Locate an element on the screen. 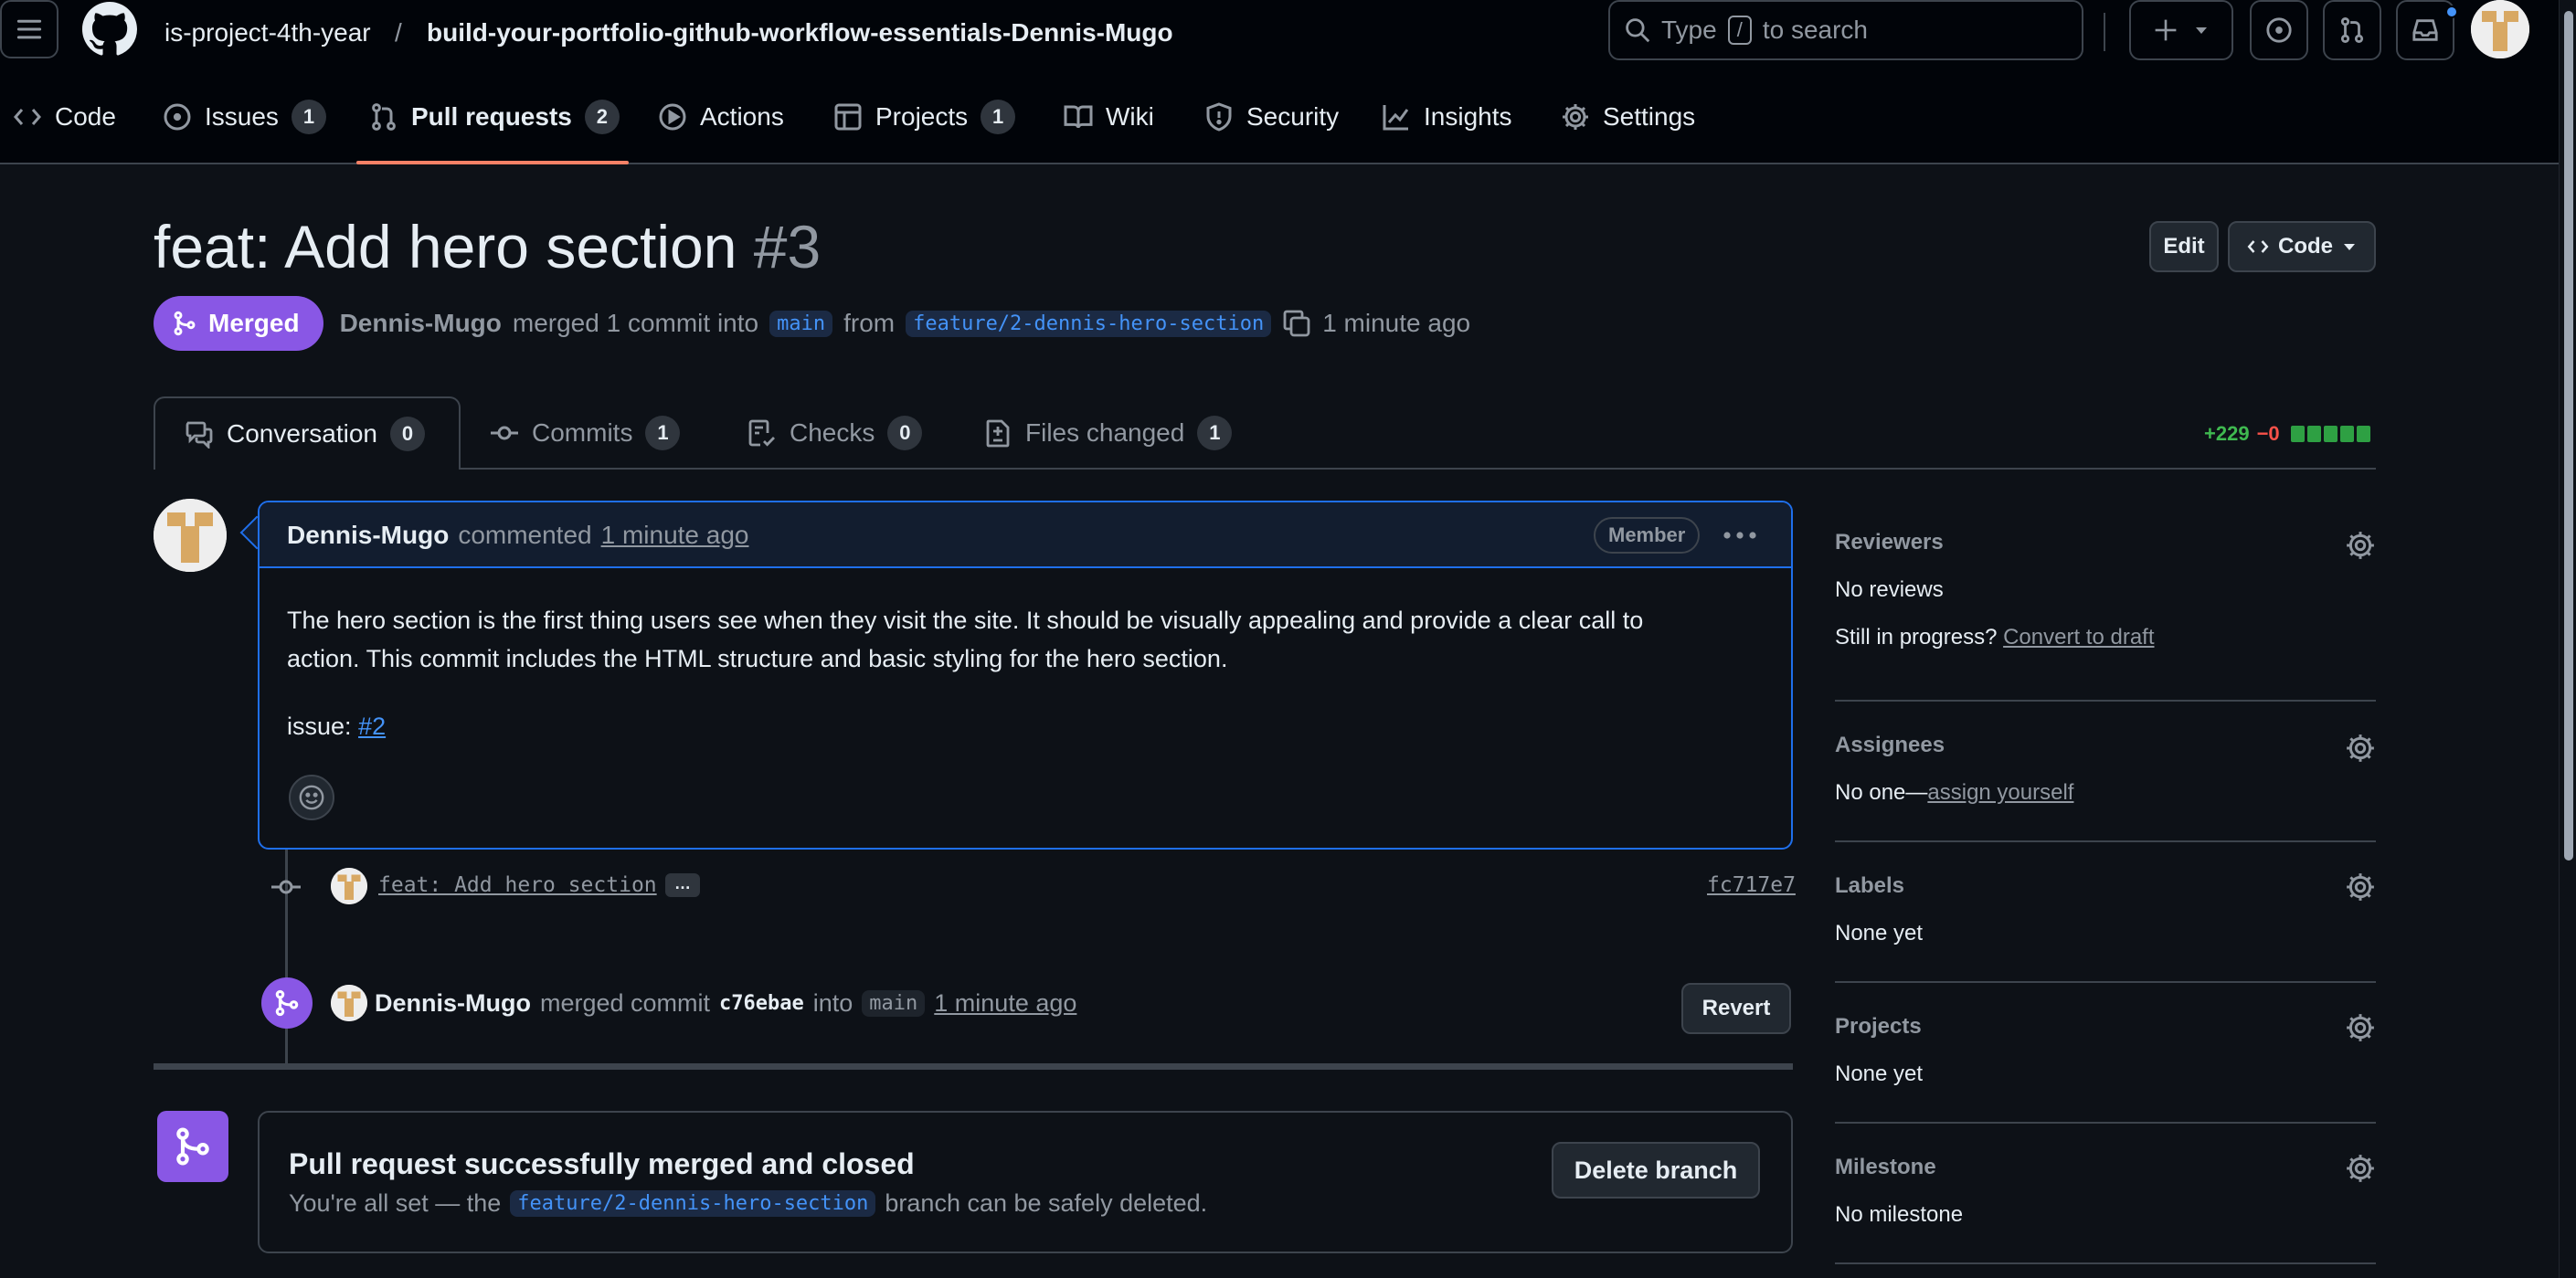 Image resolution: width=2576 pixels, height=1278 pixels. tabs-border is located at coordinates (1265, 469).